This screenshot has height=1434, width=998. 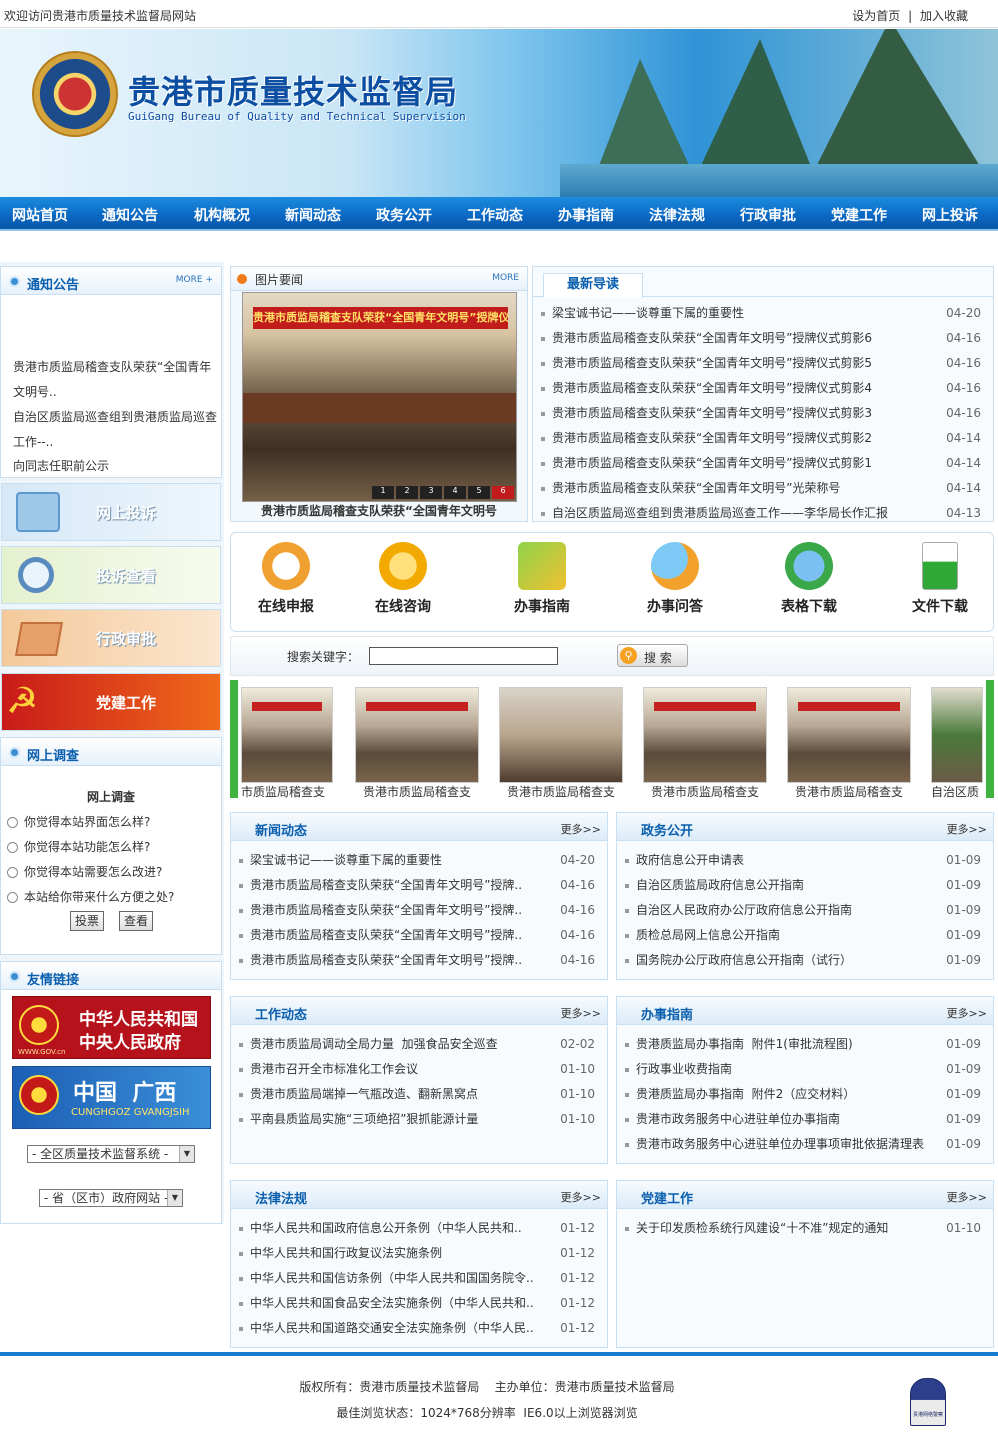 I want to click on bookmark-link: 加入收藏, so click(x=944, y=16).